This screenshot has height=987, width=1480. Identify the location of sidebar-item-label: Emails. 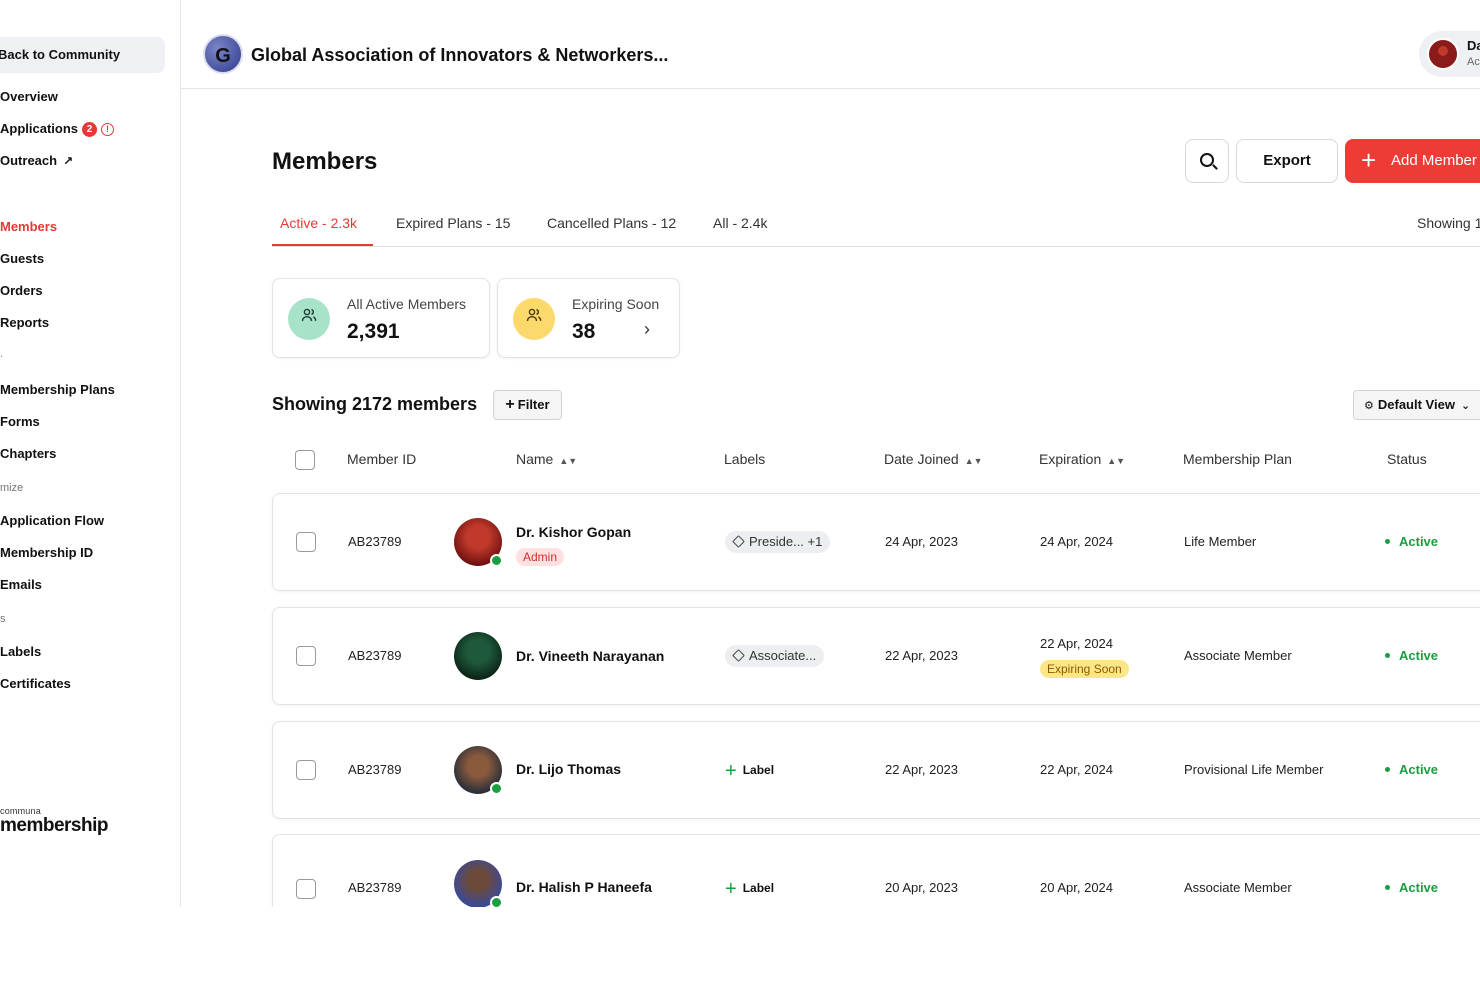
(21, 584).